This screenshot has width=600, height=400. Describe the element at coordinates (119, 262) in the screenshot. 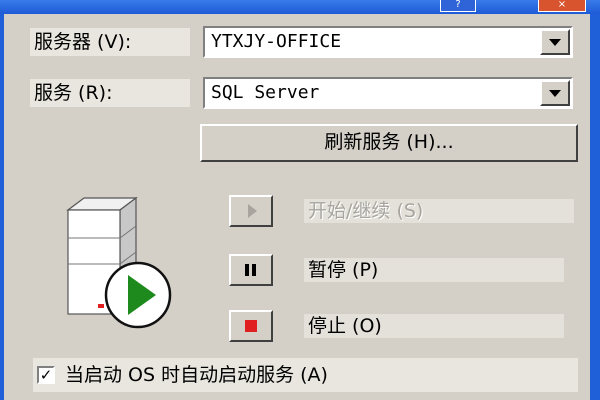

I see `server-tower-icon` at that location.